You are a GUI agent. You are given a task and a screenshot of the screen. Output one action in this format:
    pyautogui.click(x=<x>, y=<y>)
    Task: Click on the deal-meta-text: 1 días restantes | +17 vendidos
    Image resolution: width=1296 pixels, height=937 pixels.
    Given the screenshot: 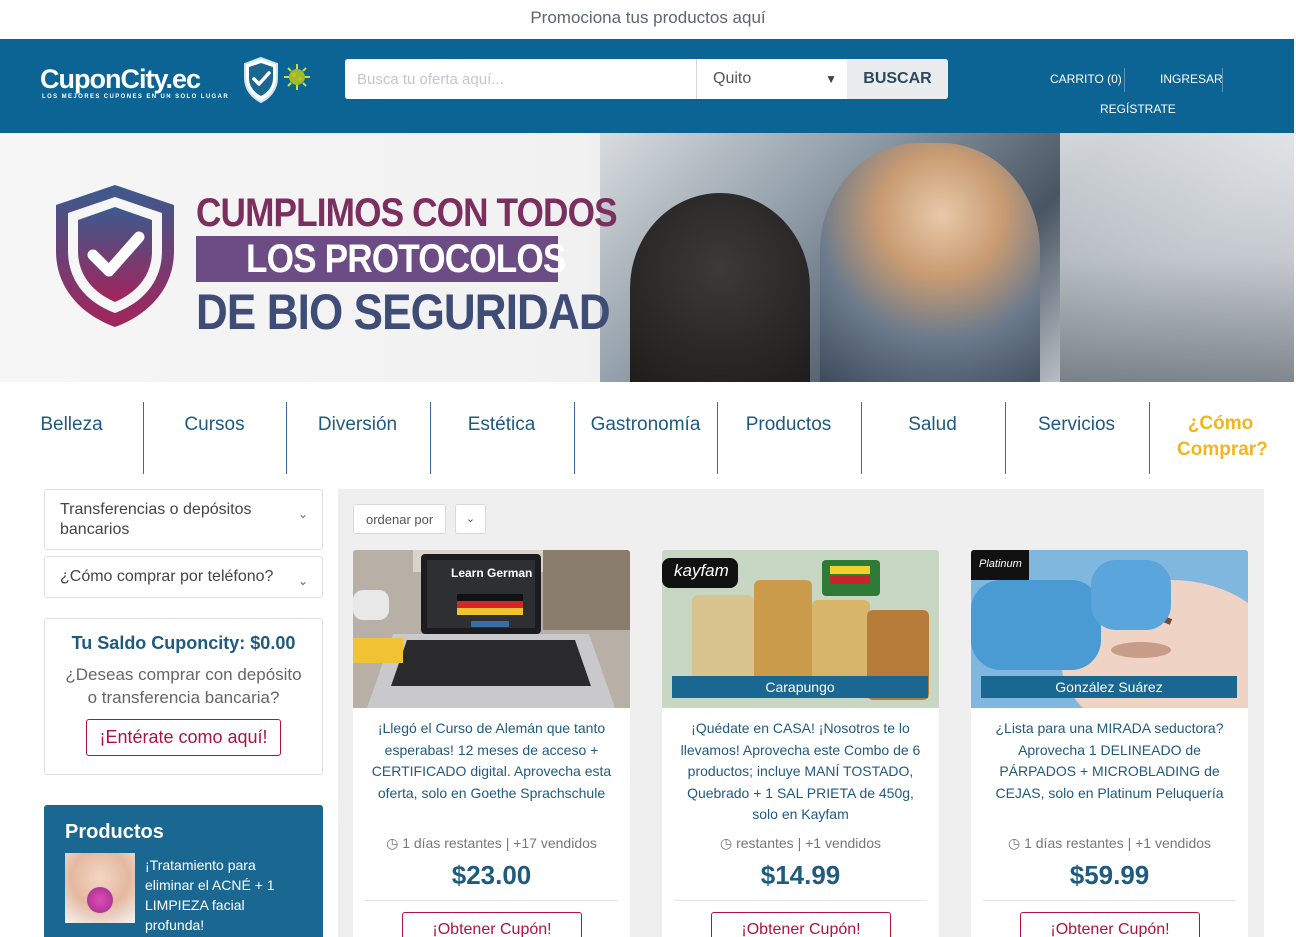 What is the action you would take?
    pyautogui.click(x=499, y=843)
    